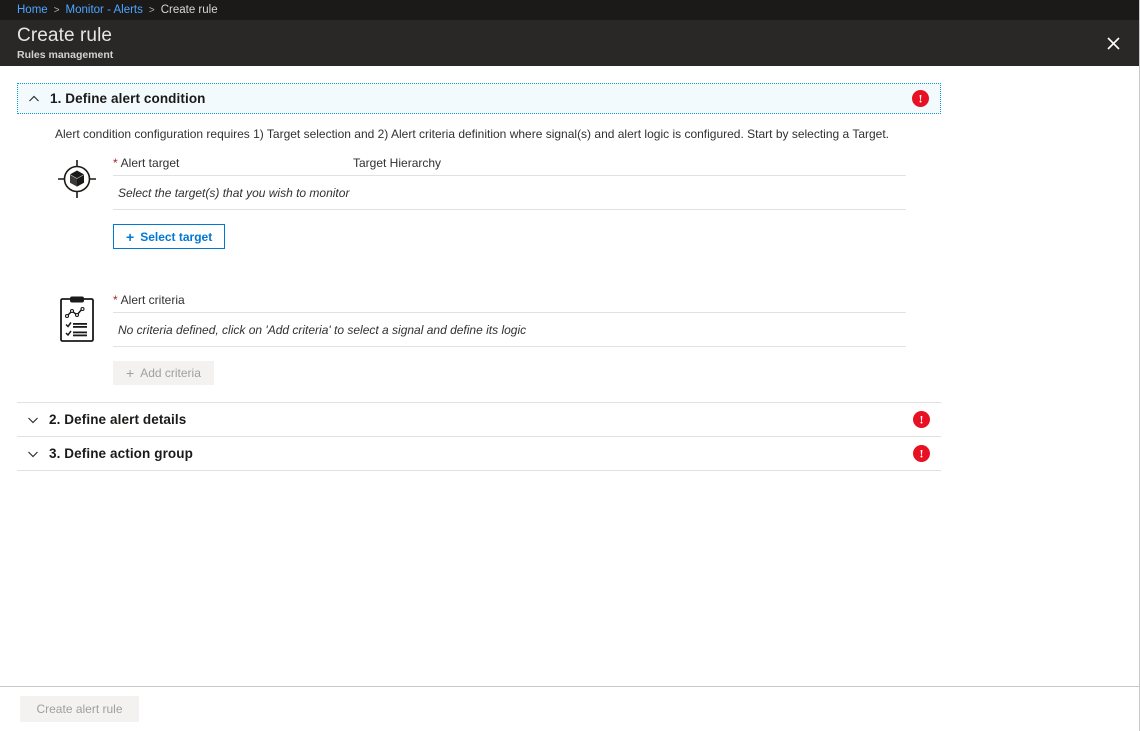 This screenshot has width=1140, height=731. I want to click on section-header-left: 3. Define action group, so click(109, 453).